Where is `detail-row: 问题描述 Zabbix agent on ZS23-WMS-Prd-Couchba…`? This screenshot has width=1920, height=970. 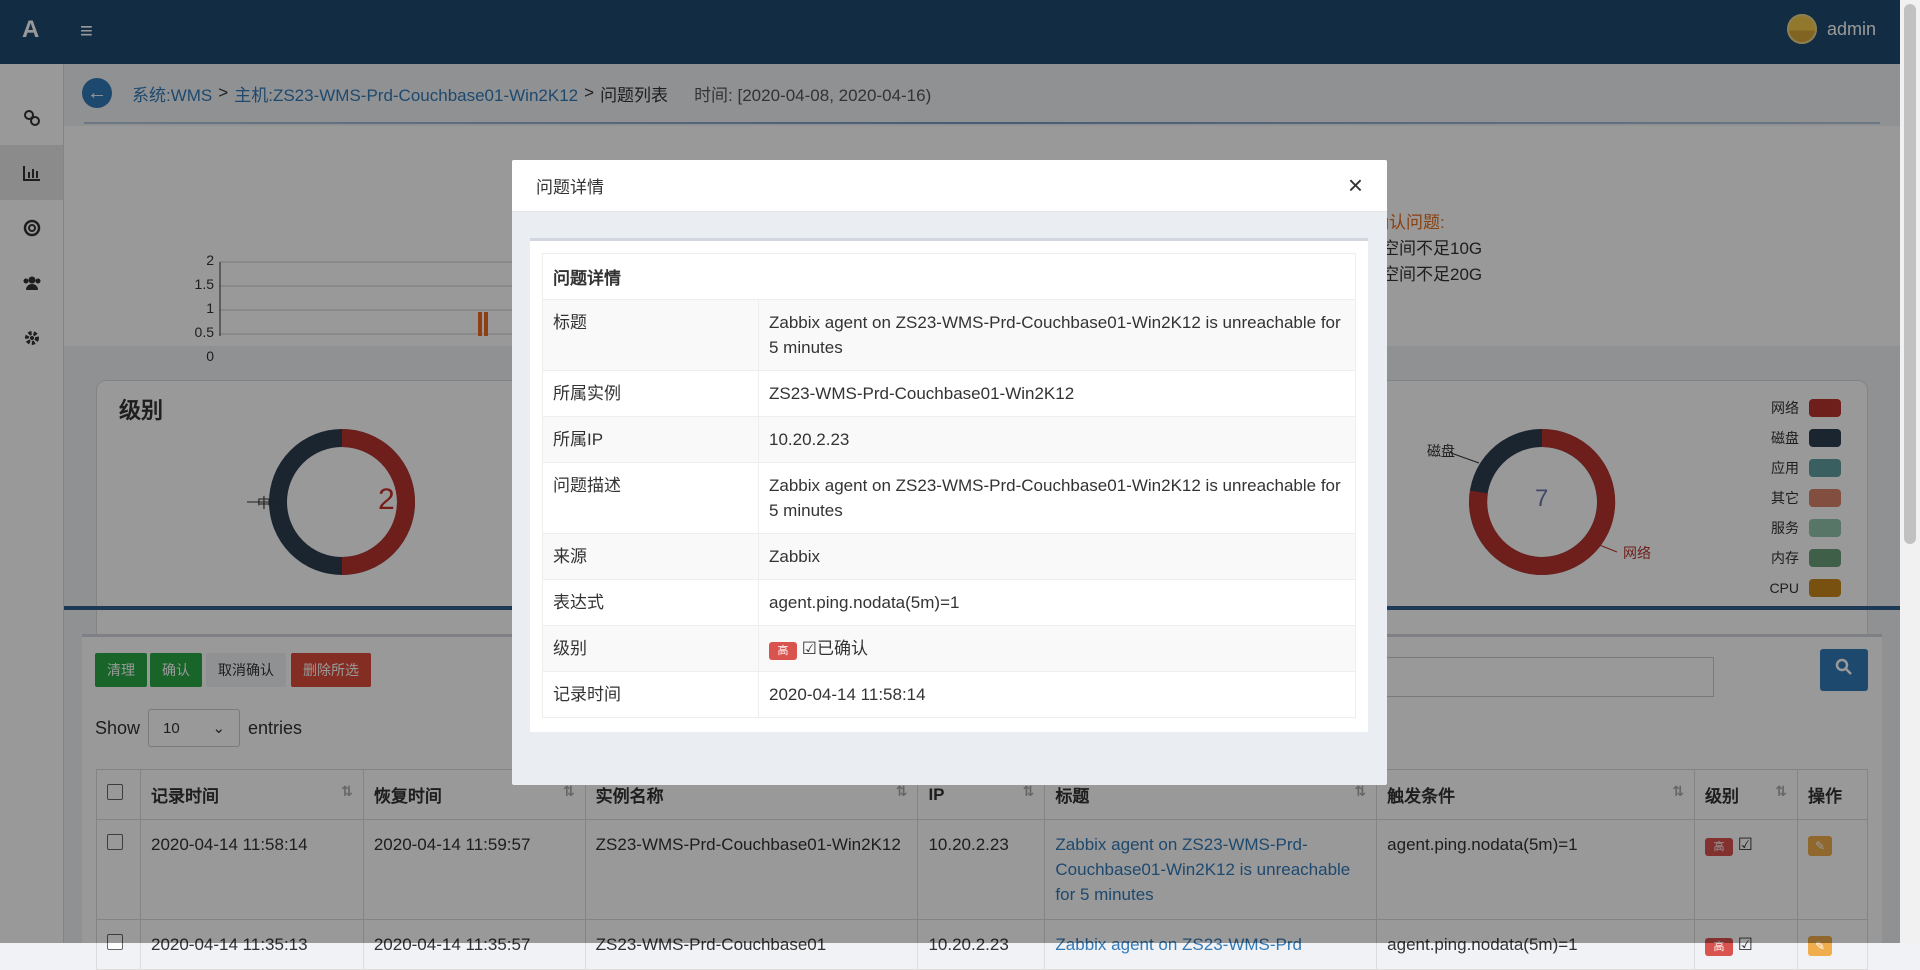 detail-row: 问题描述 Zabbix agent on ZS23-WMS-Prd-Couchba… is located at coordinates (949, 498).